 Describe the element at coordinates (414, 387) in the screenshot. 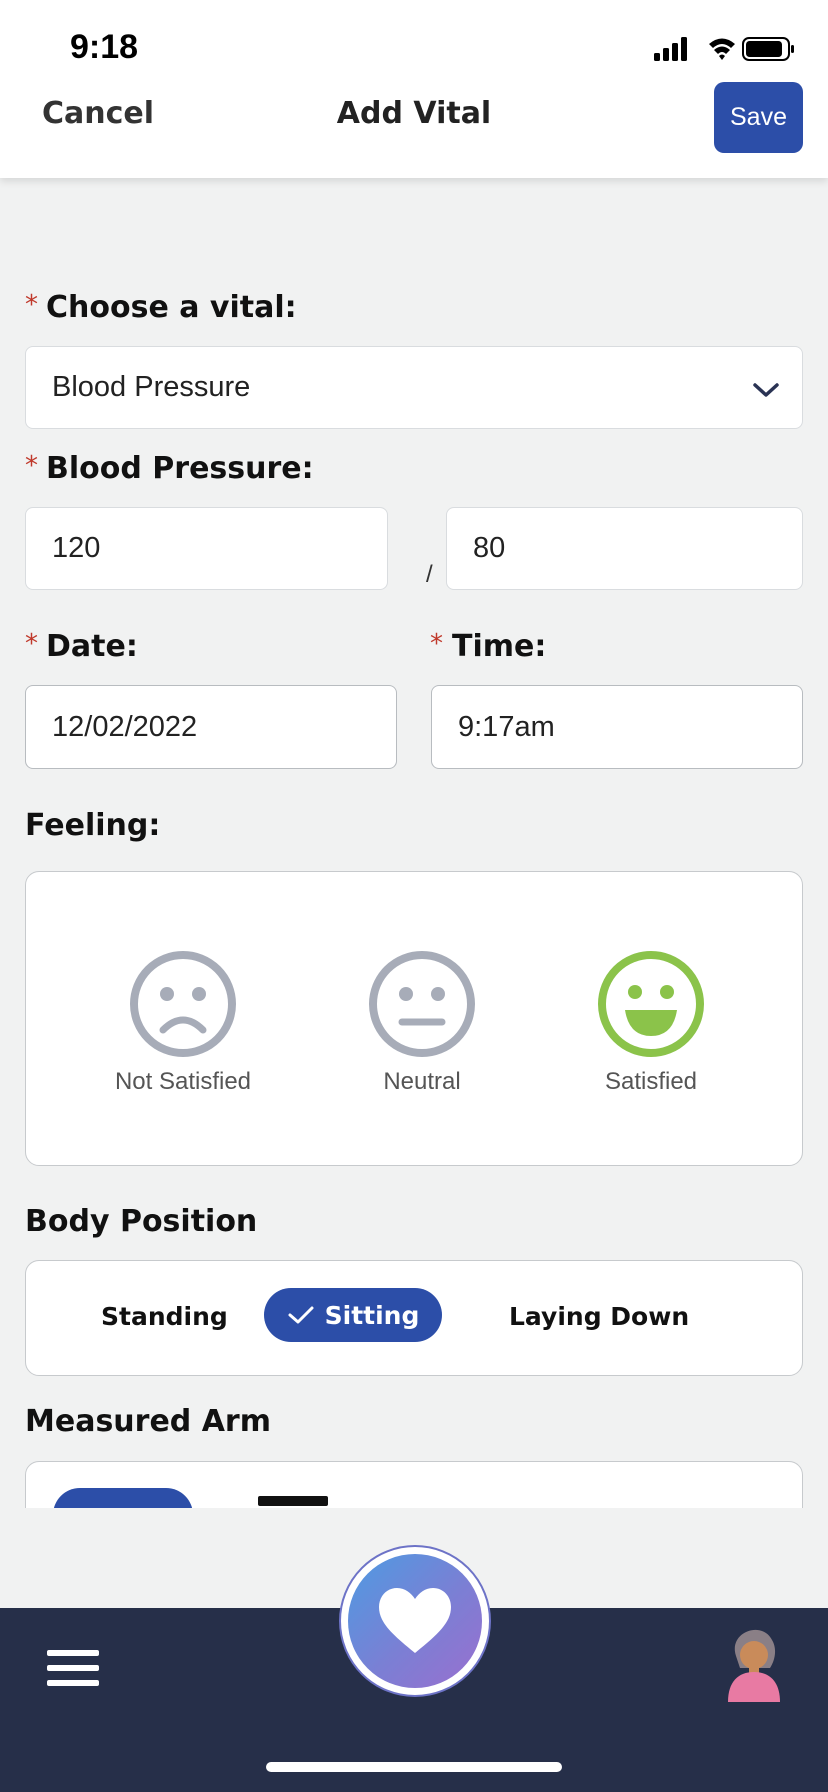

I see `vital-select: Blood Pressure` at that location.